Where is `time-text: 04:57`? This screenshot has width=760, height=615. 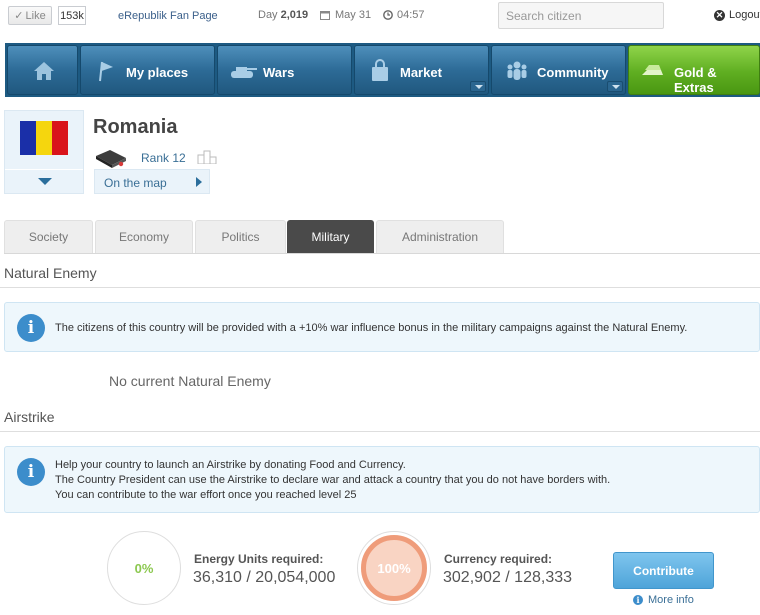 time-text: 04:57 is located at coordinates (411, 15).